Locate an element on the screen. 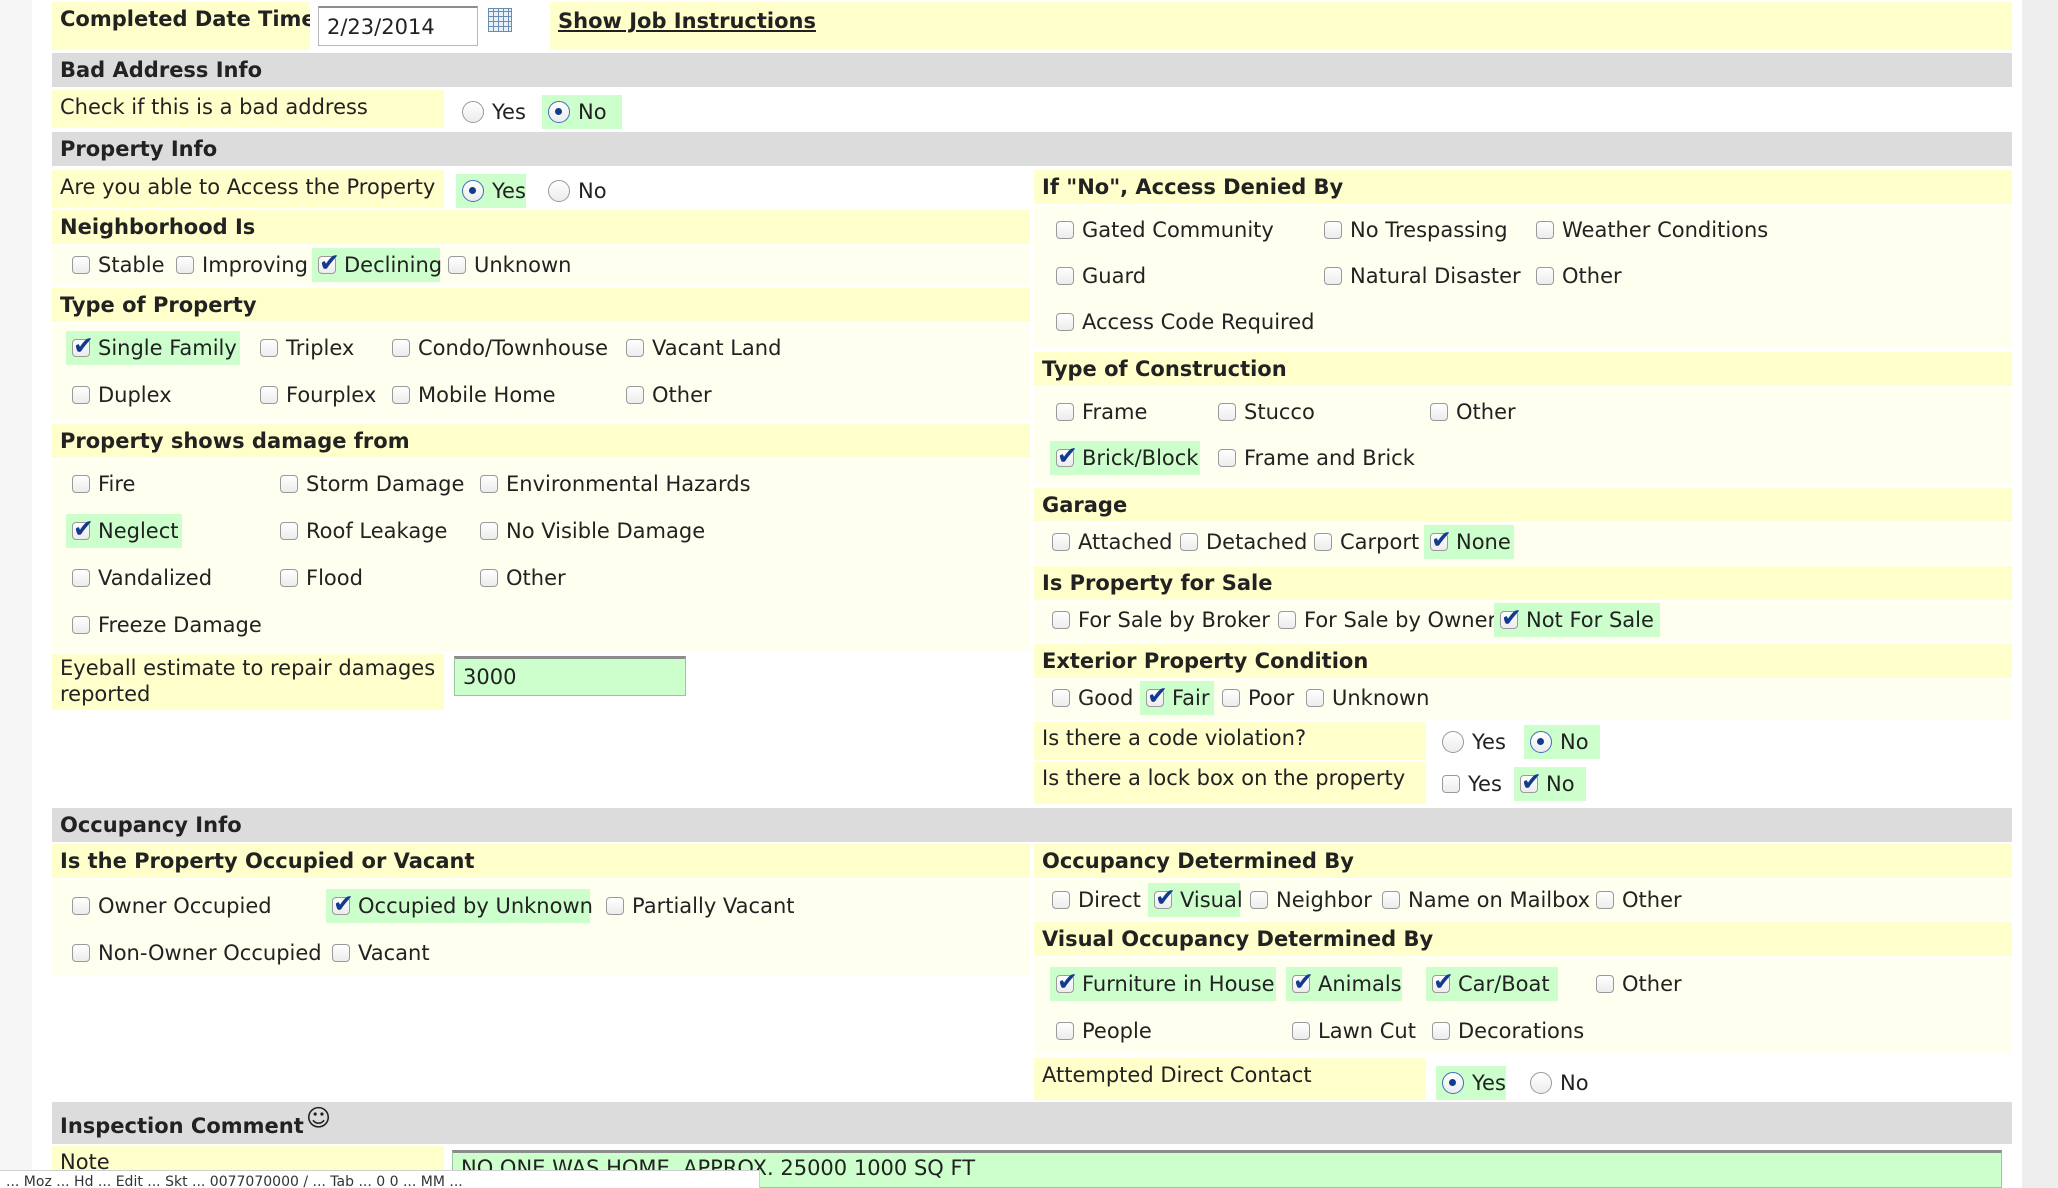 The image size is (2058, 1188). construction-option-frame-and-brick: Frame and Brick is located at coordinates (1313, 458).